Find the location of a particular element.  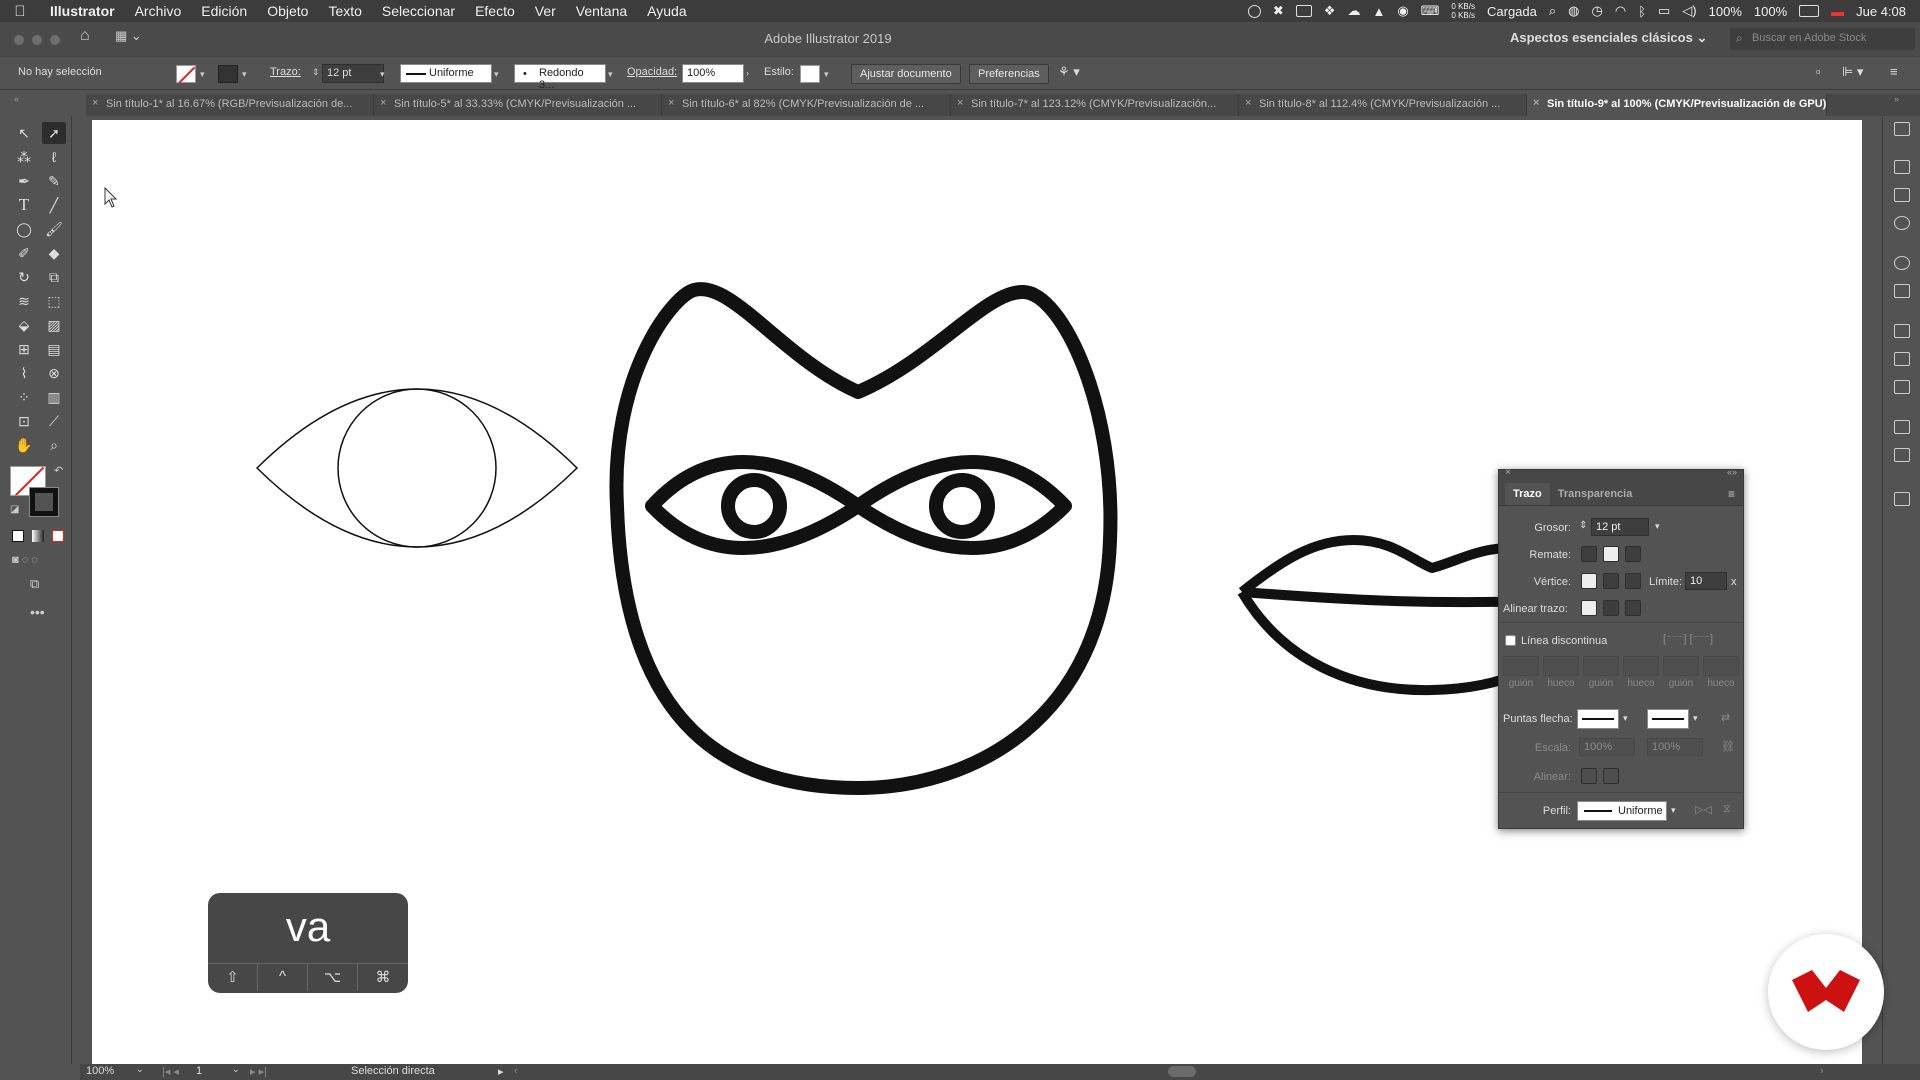

selection-tool-icon: ↖ is located at coordinates (24, 133).